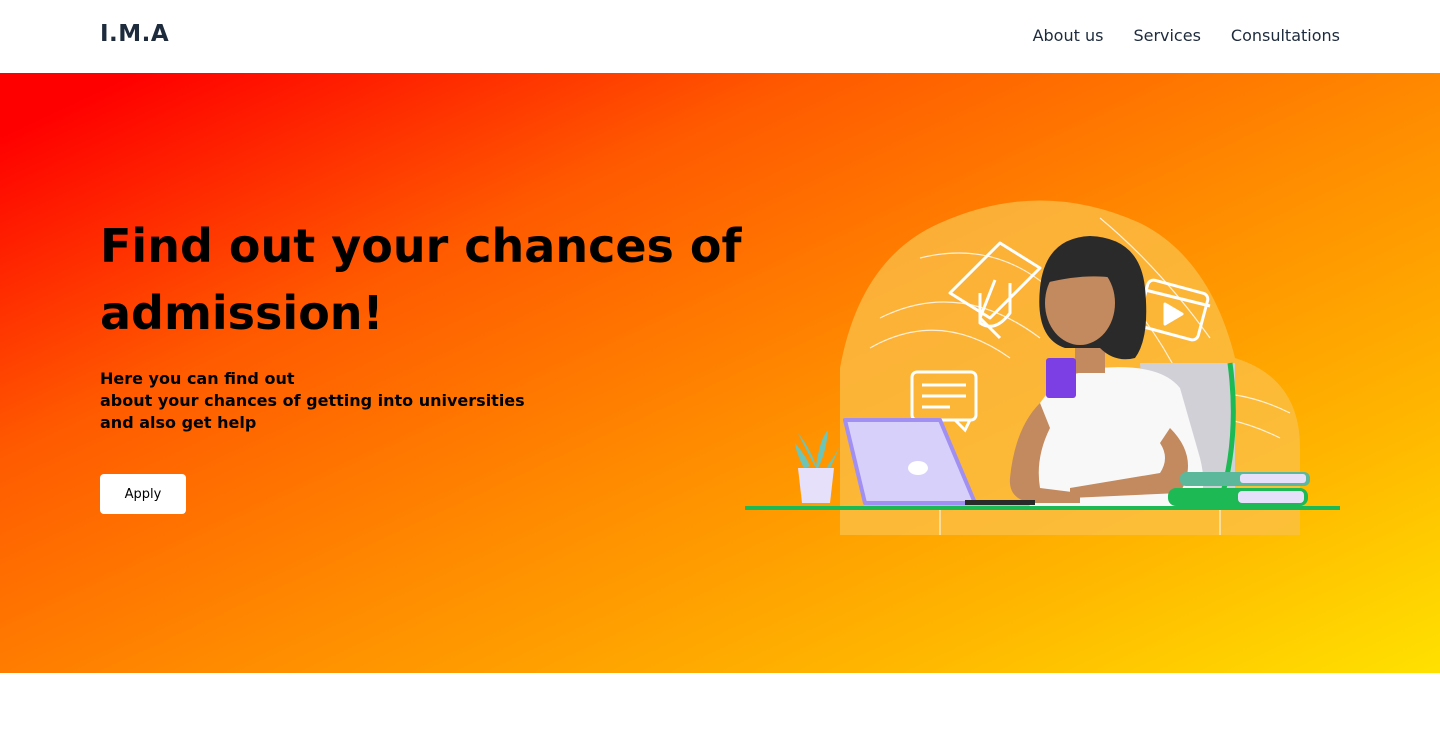 This screenshot has width=1440, height=733. What do you see at coordinates (134, 34) in the screenshot?
I see `logo: I.M.A` at bounding box center [134, 34].